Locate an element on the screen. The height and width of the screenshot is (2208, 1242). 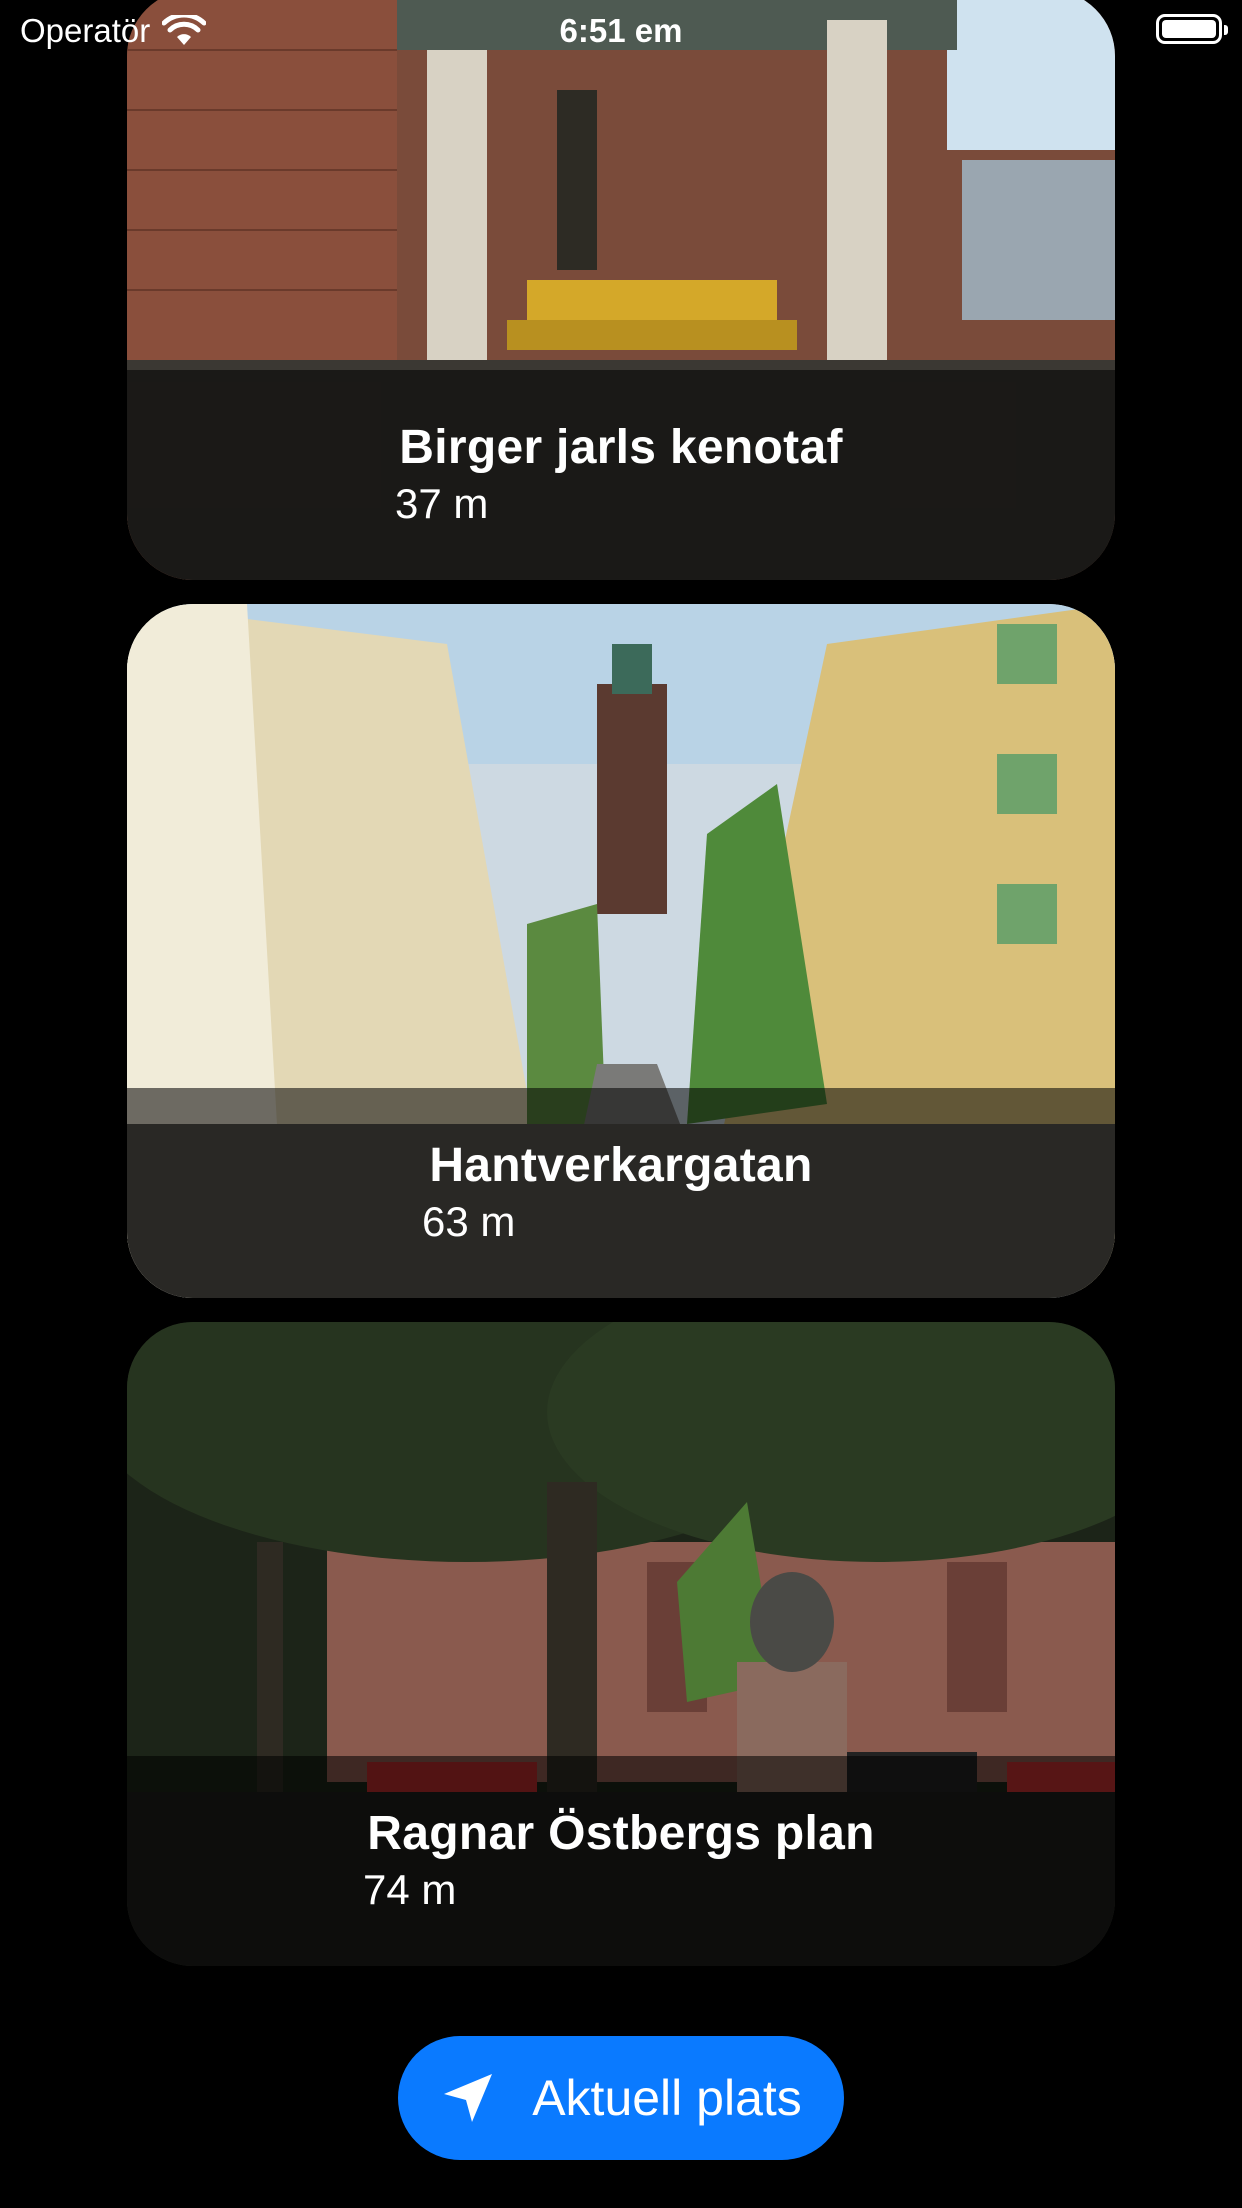
place-name: Birger jarls kenotaf is located at coordinates (621, 447).